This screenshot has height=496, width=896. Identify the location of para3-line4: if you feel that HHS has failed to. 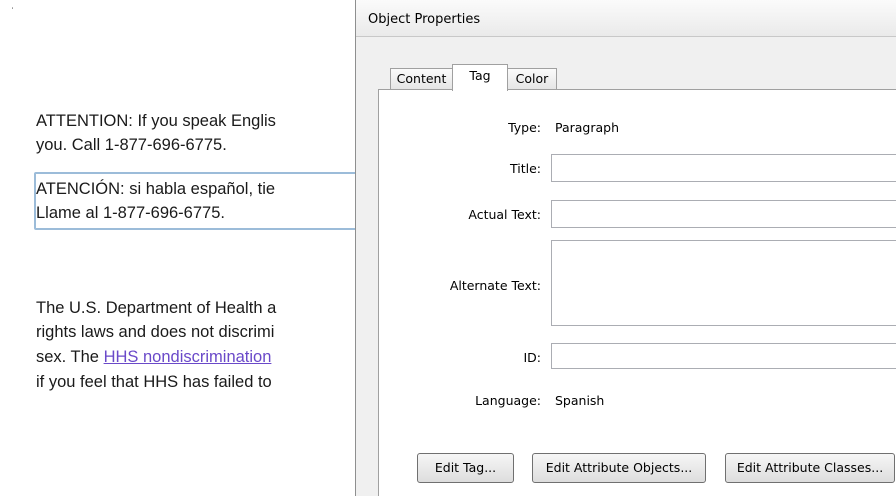
(154, 382).